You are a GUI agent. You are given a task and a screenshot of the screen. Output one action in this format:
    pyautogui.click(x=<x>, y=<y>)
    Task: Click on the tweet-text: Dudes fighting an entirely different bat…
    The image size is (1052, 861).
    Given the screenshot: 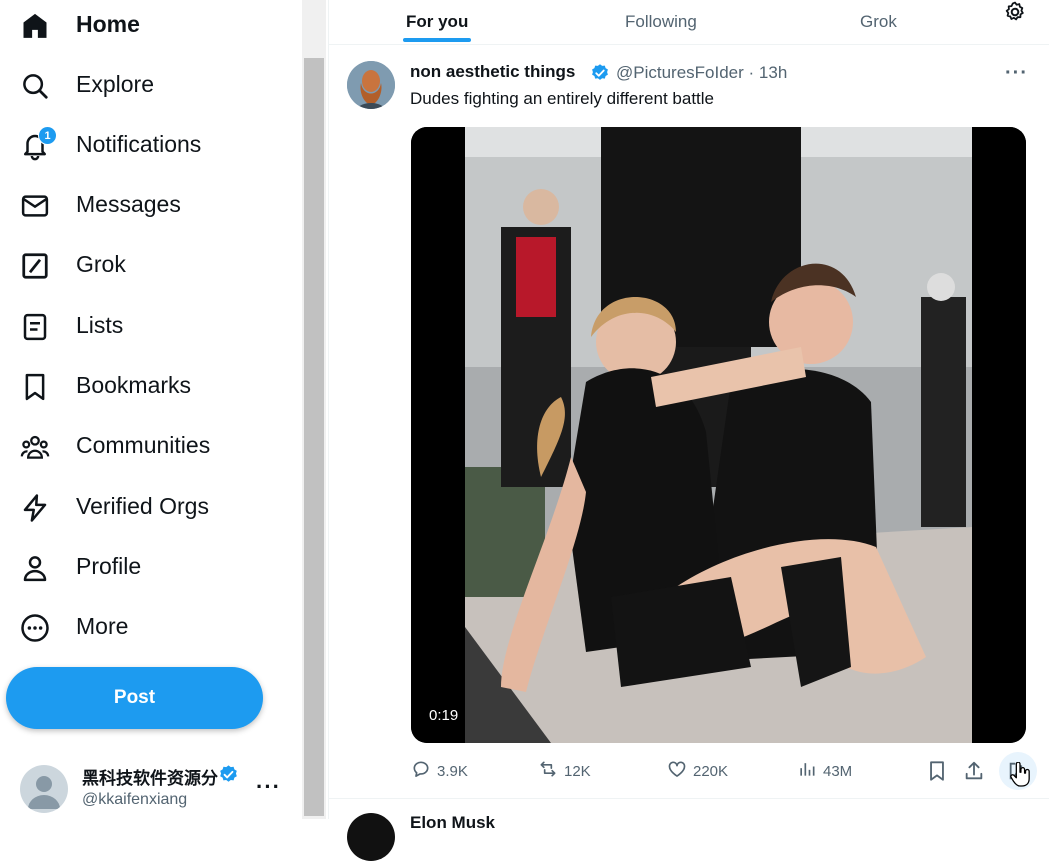 What is the action you would take?
    pyautogui.click(x=562, y=98)
    